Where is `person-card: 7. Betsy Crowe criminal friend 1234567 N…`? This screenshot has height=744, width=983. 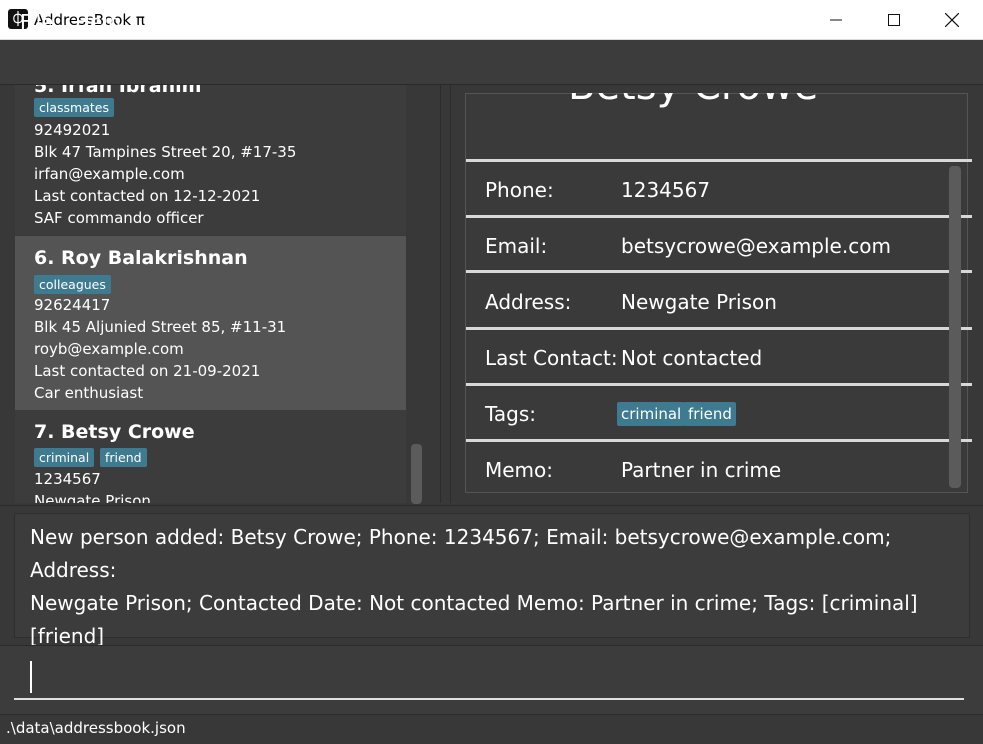
person-card: 7. Betsy Crowe criminal friend 1234567 N… is located at coordinates (210, 456).